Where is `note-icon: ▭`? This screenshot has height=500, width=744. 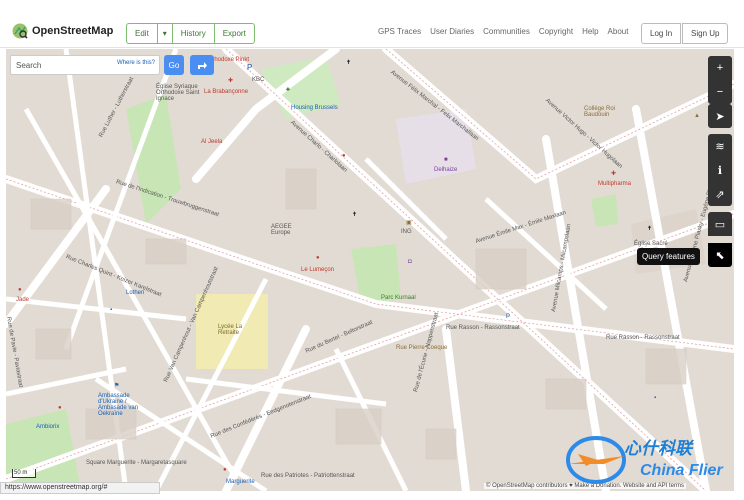
note-icon: ▭ is located at coordinates (720, 224).